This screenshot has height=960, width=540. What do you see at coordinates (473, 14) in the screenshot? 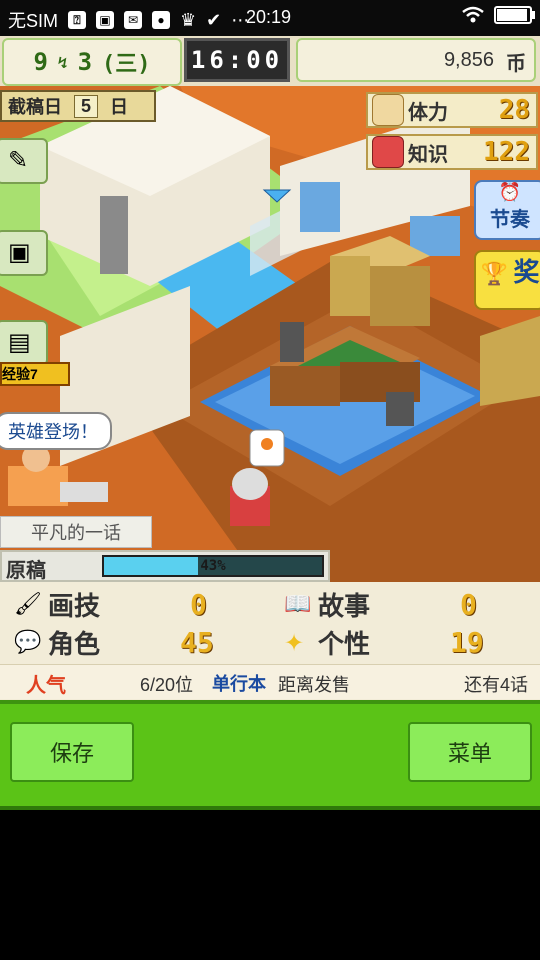
I see `wifi-icon` at bounding box center [473, 14].